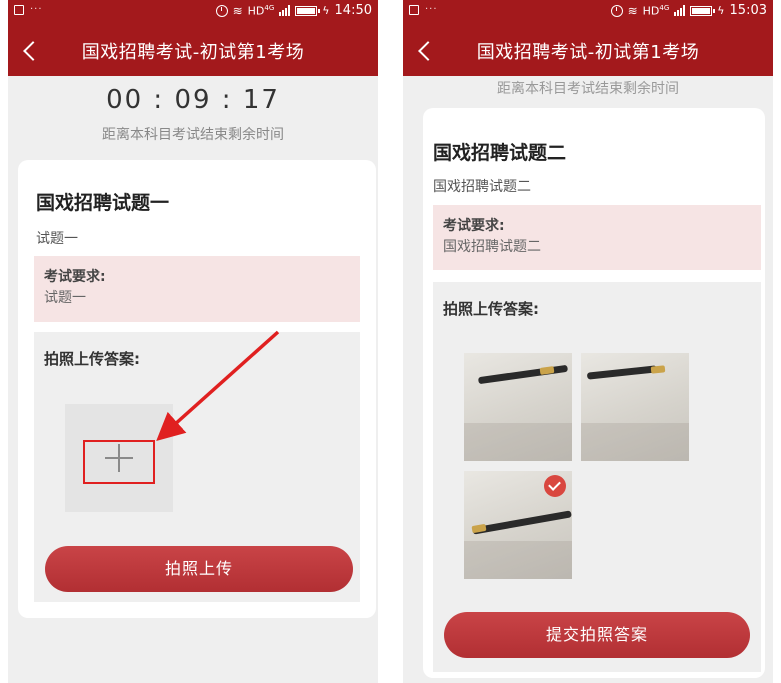 This screenshot has height=683, width=781. Describe the element at coordinates (65, 298) in the screenshot. I see `requirement-text: 试题一` at that location.